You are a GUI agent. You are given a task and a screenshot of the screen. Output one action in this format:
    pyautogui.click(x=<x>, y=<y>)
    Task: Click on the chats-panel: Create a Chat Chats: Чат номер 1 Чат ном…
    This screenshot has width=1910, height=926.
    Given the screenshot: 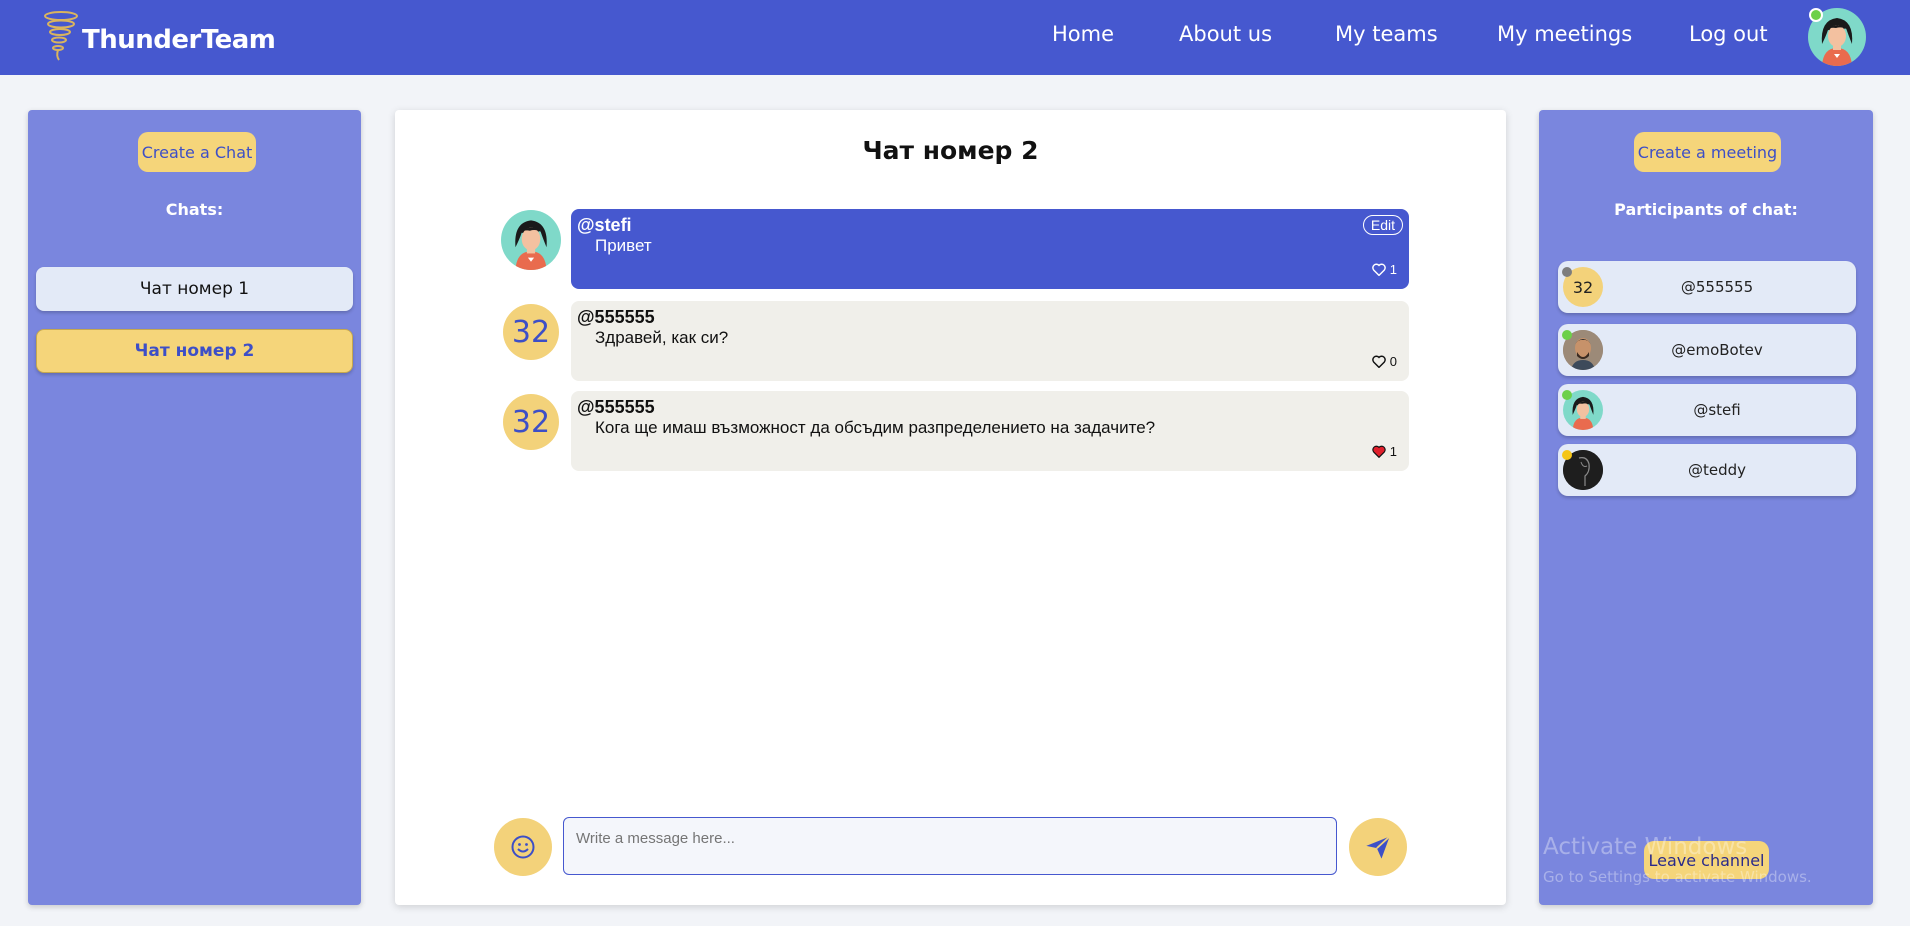 What is the action you would take?
    pyautogui.click(x=194, y=507)
    